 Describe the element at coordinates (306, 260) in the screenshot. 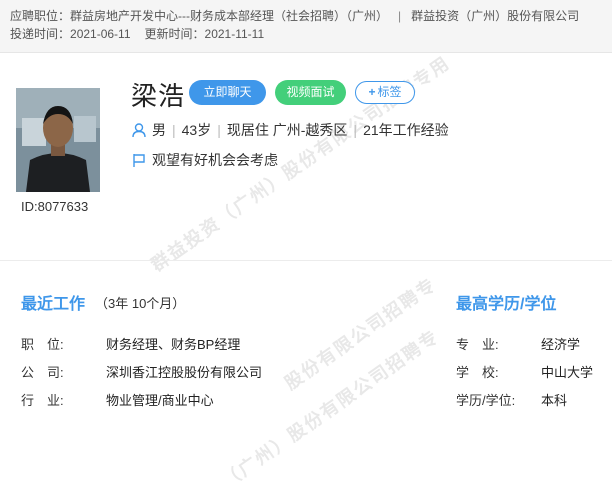

I see `section-divider` at that location.